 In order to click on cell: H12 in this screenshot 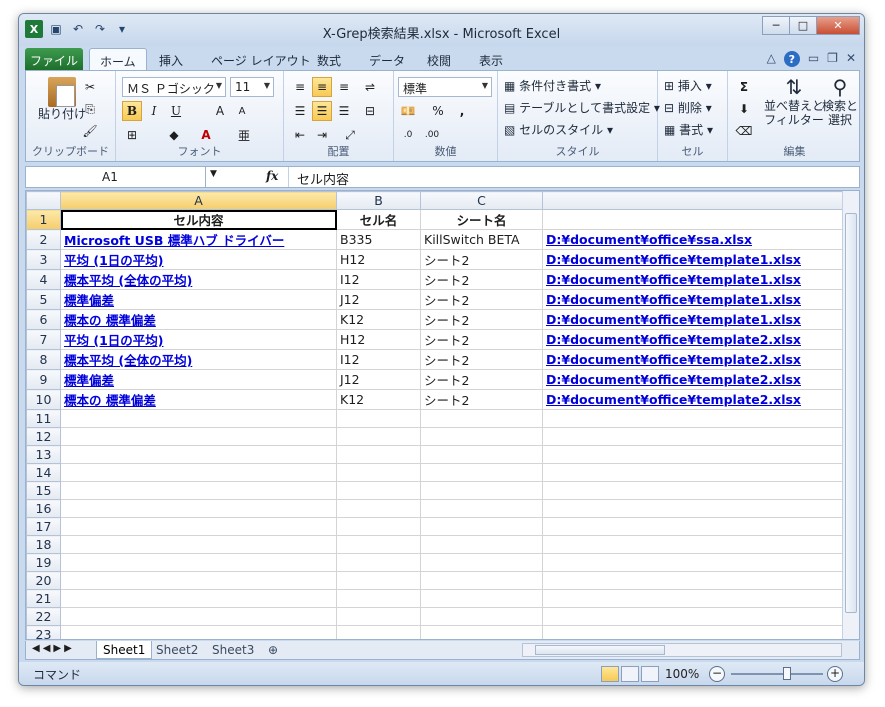, I will do `click(378, 259)`.